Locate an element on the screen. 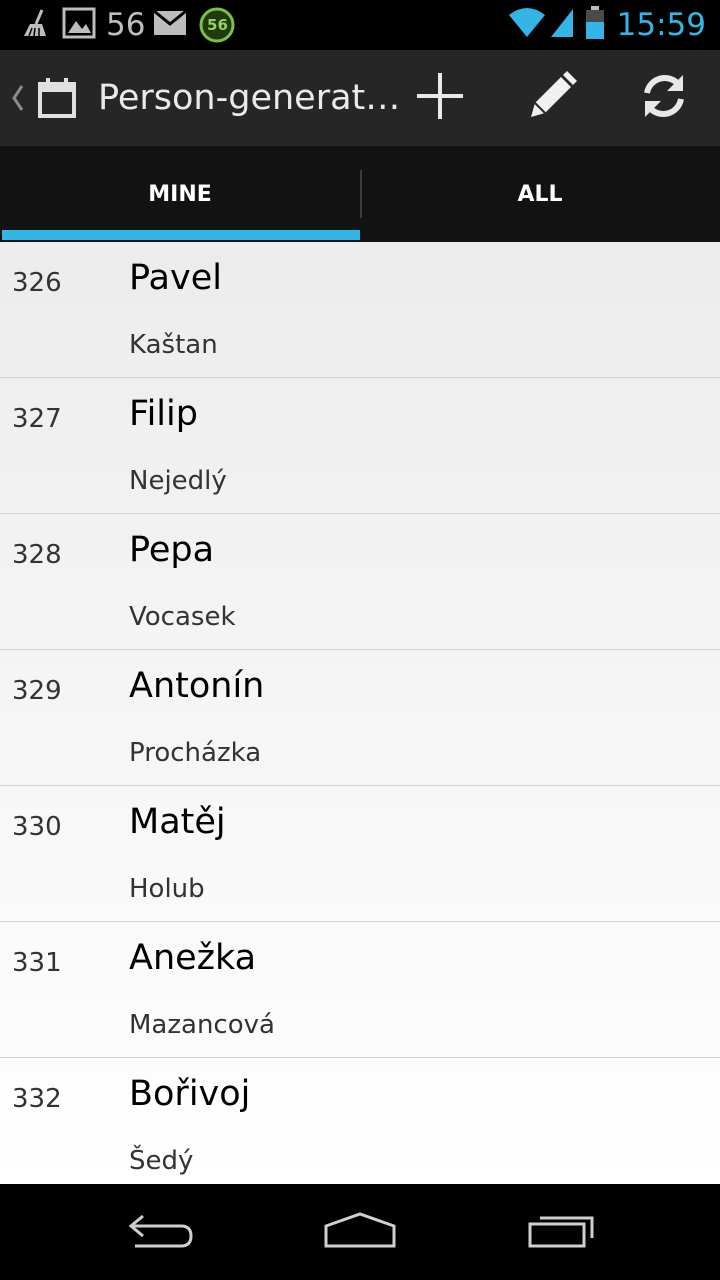 Image resolution: width=720 pixels, height=1280 pixels. person-last-name: Kaštan is located at coordinates (173, 345).